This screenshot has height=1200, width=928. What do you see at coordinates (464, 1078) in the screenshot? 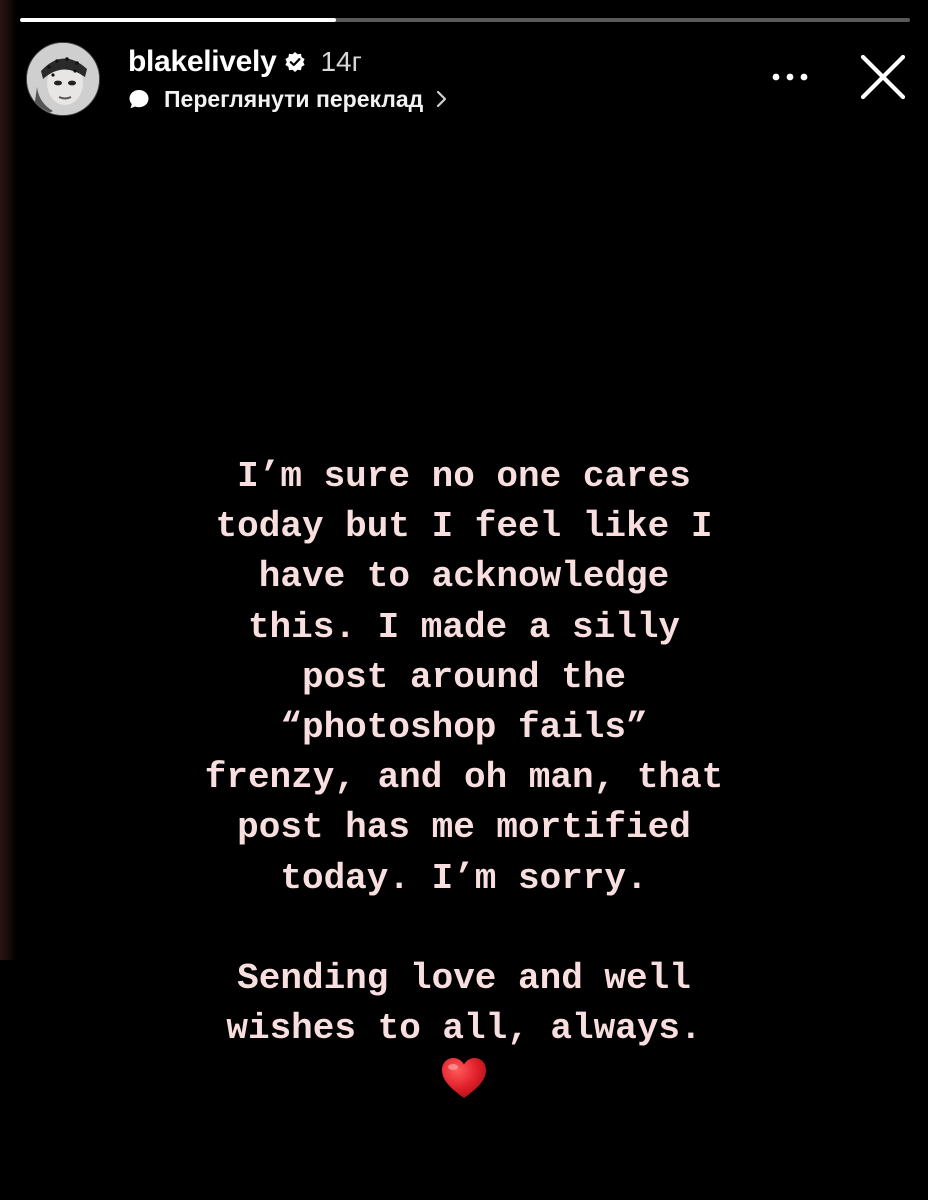
I see `heart-icon` at bounding box center [464, 1078].